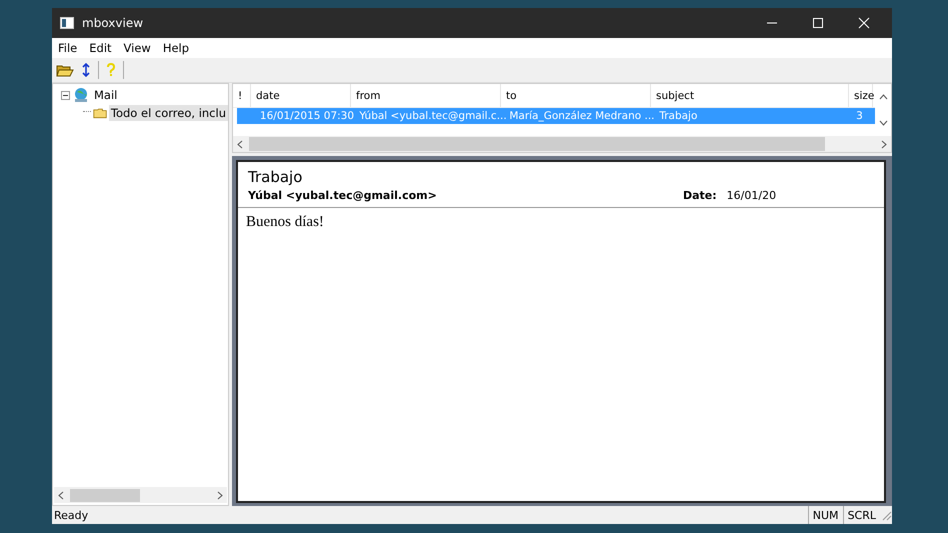  I want to click on column-header: to, so click(576, 95).